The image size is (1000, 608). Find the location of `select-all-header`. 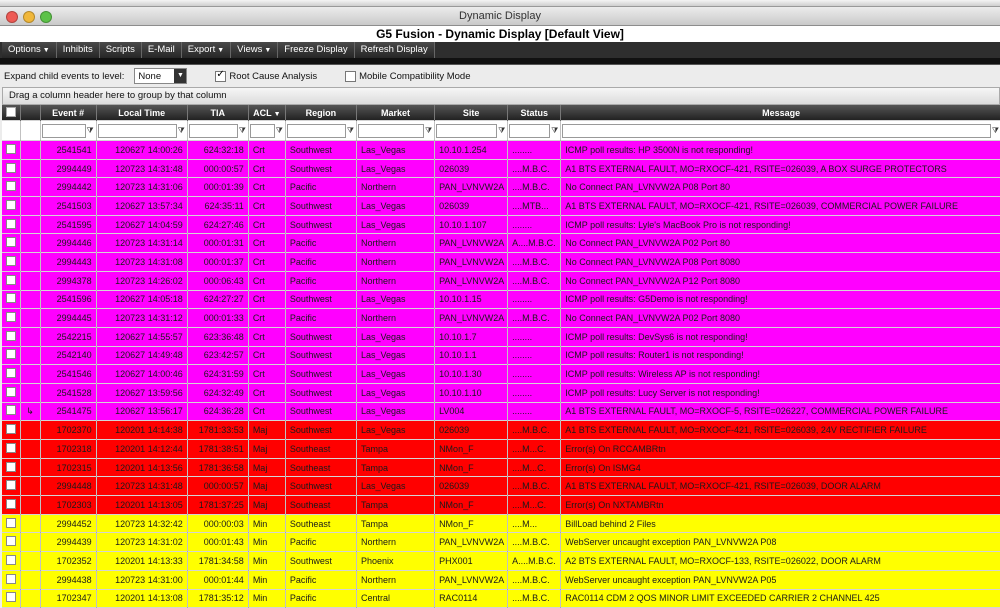

select-all-header is located at coordinates (11, 113).